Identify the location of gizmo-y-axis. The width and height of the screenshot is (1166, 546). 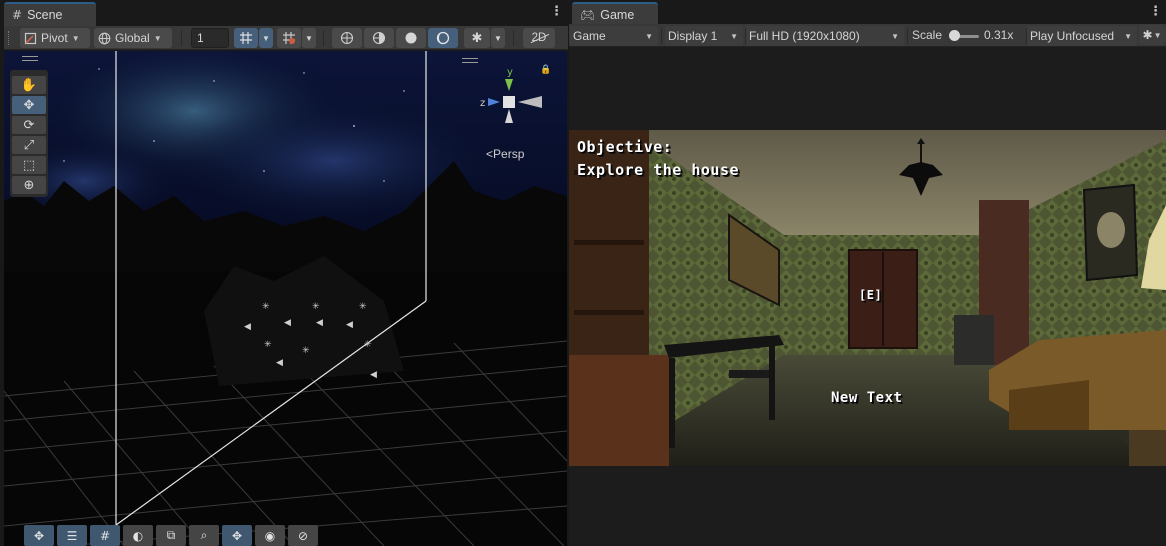
(509, 85).